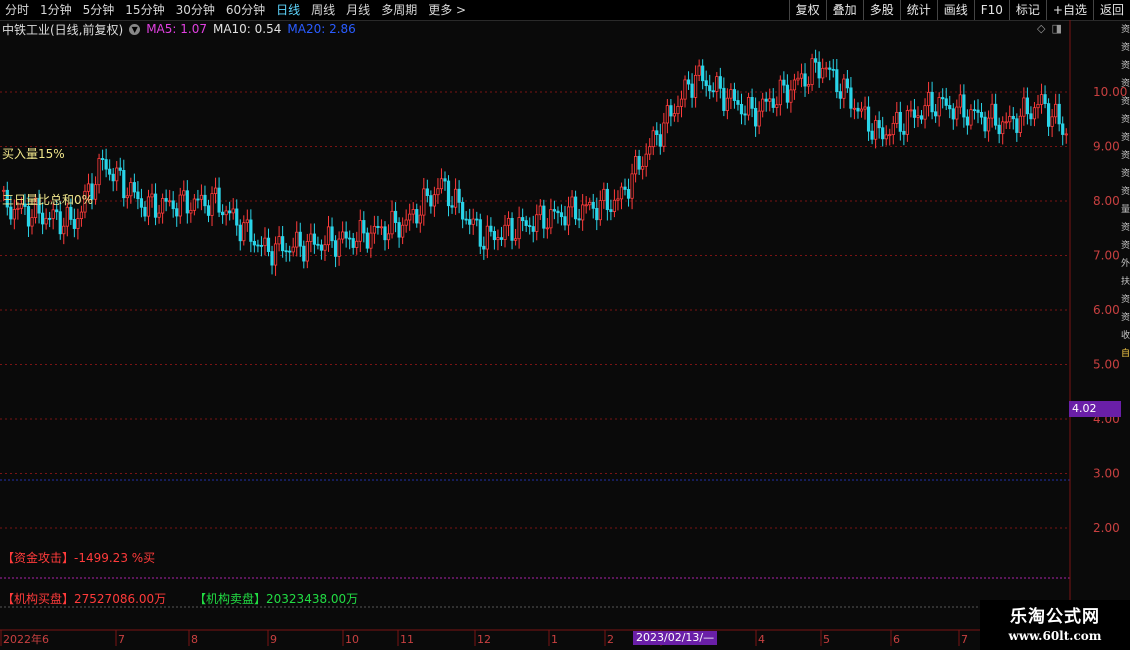 The width and height of the screenshot is (1130, 650). What do you see at coordinates (610, 639) in the screenshot?
I see `time-tick-label: 2` at bounding box center [610, 639].